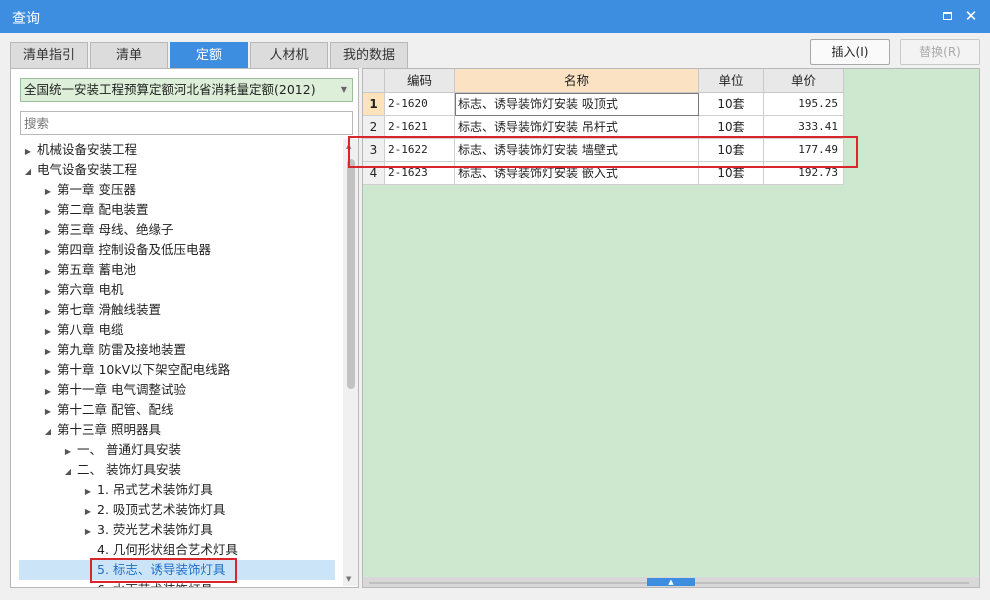  What do you see at coordinates (144, 369) in the screenshot?
I see `tree-item-label: 第十章 10kV以下架空配电线路` at bounding box center [144, 369].